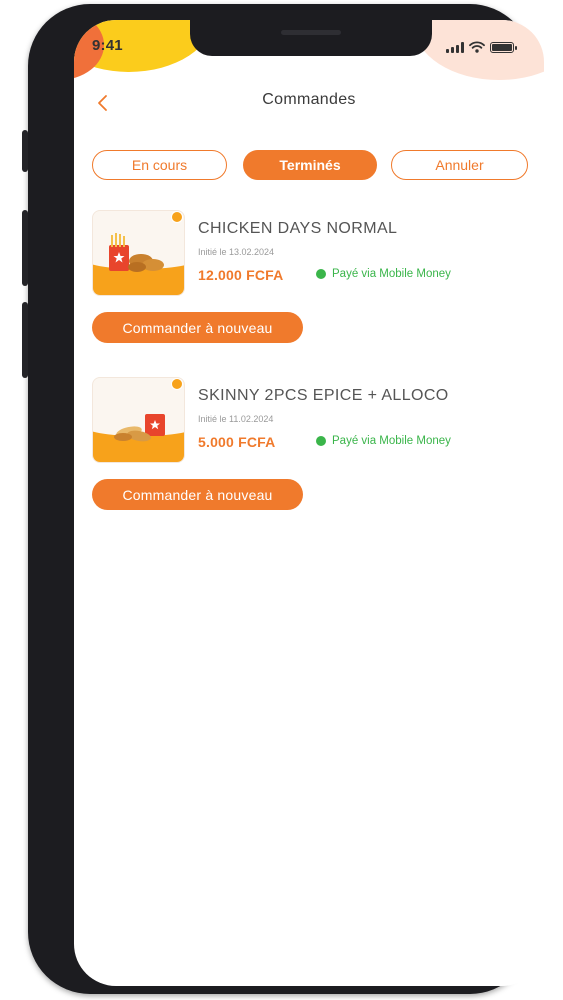 The height and width of the screenshot is (1000, 563). I want to click on order-name: SKINNY 2PCS EPICE + ALLOCO, so click(323, 395).